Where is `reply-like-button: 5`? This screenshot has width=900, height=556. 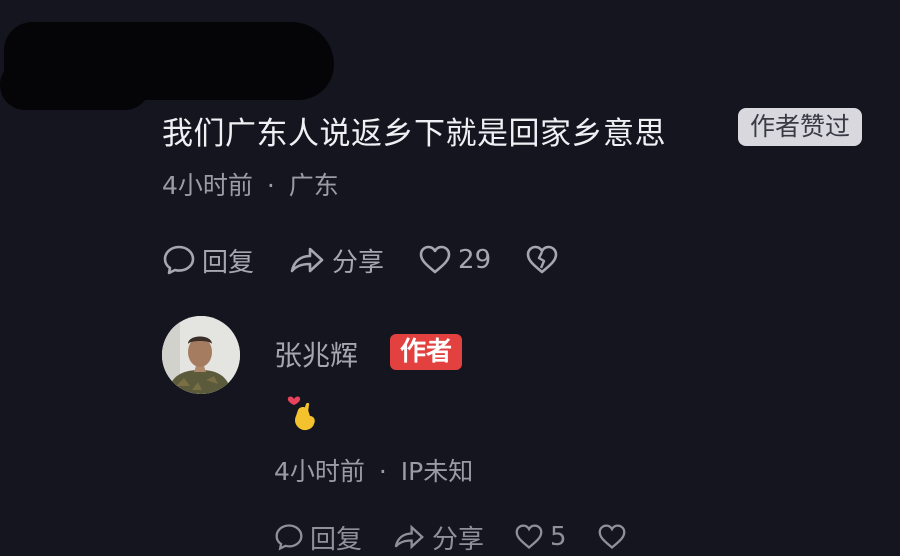
reply-like-button: 5 is located at coordinates (540, 537).